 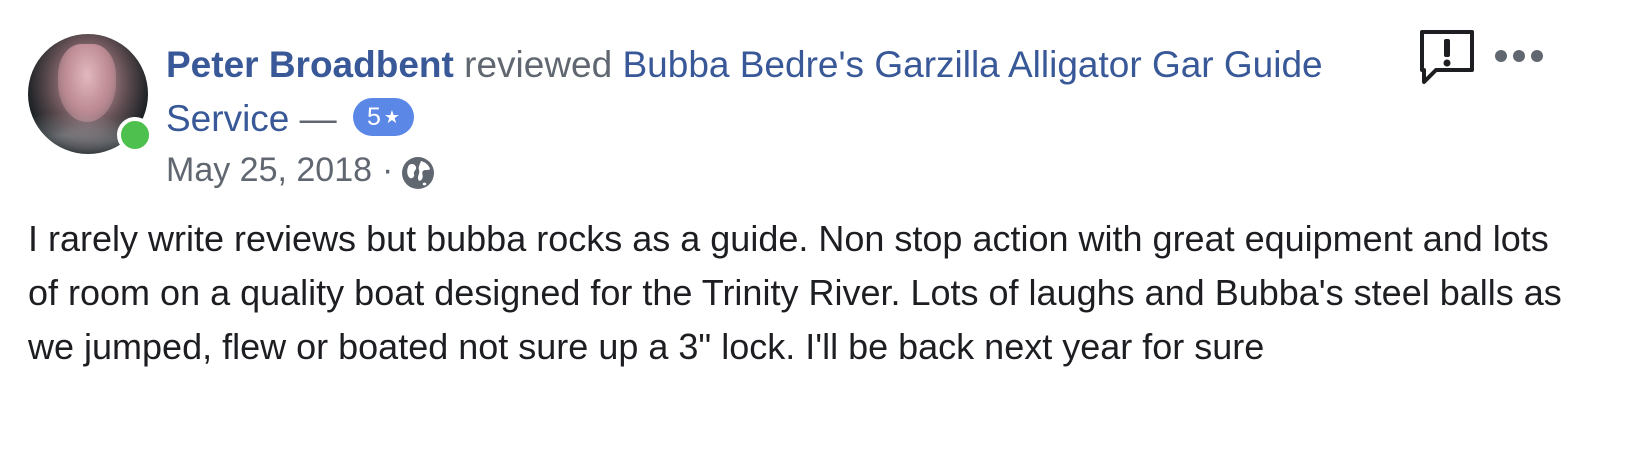 What do you see at coordinates (373, 117) in the screenshot?
I see `rating-value: 5` at bounding box center [373, 117].